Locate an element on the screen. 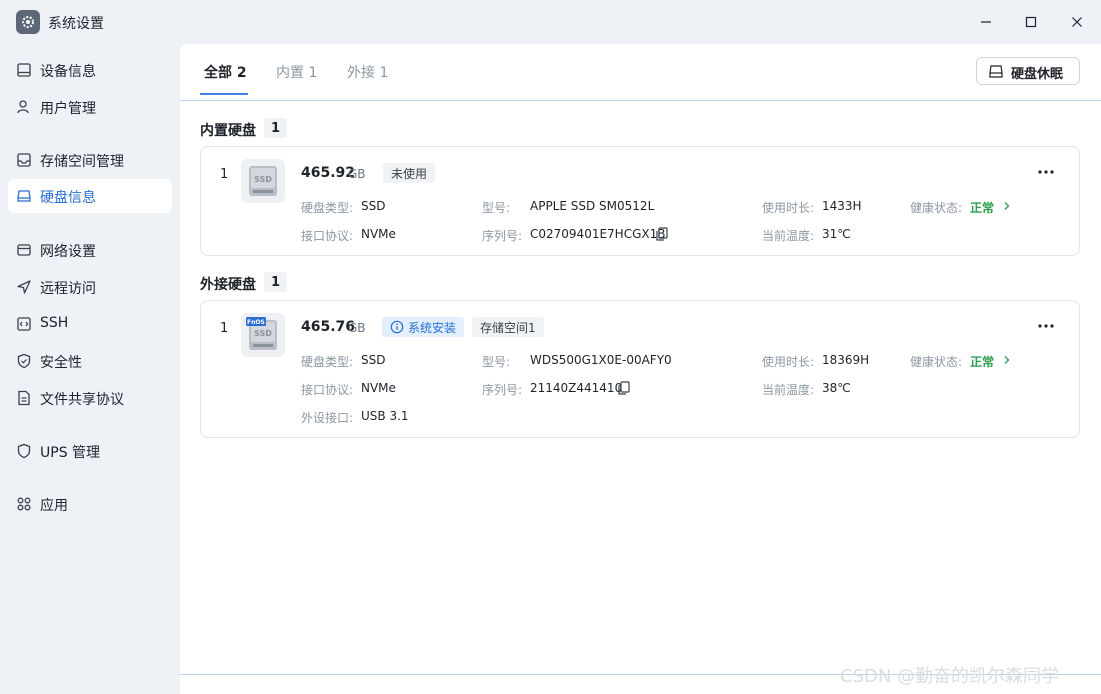  sidebar-item-ups: UPS 管理 is located at coordinates (90, 451).